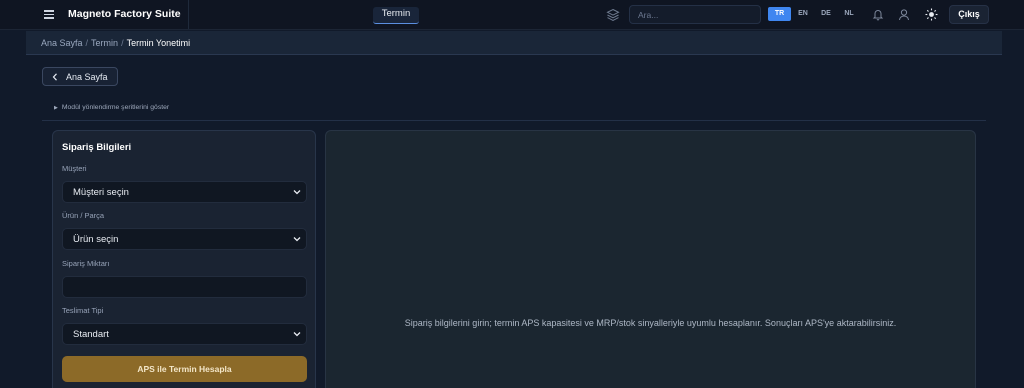  I want to click on module-toggle-label: Modül yönlendirme şeritlerini göster, so click(115, 107).